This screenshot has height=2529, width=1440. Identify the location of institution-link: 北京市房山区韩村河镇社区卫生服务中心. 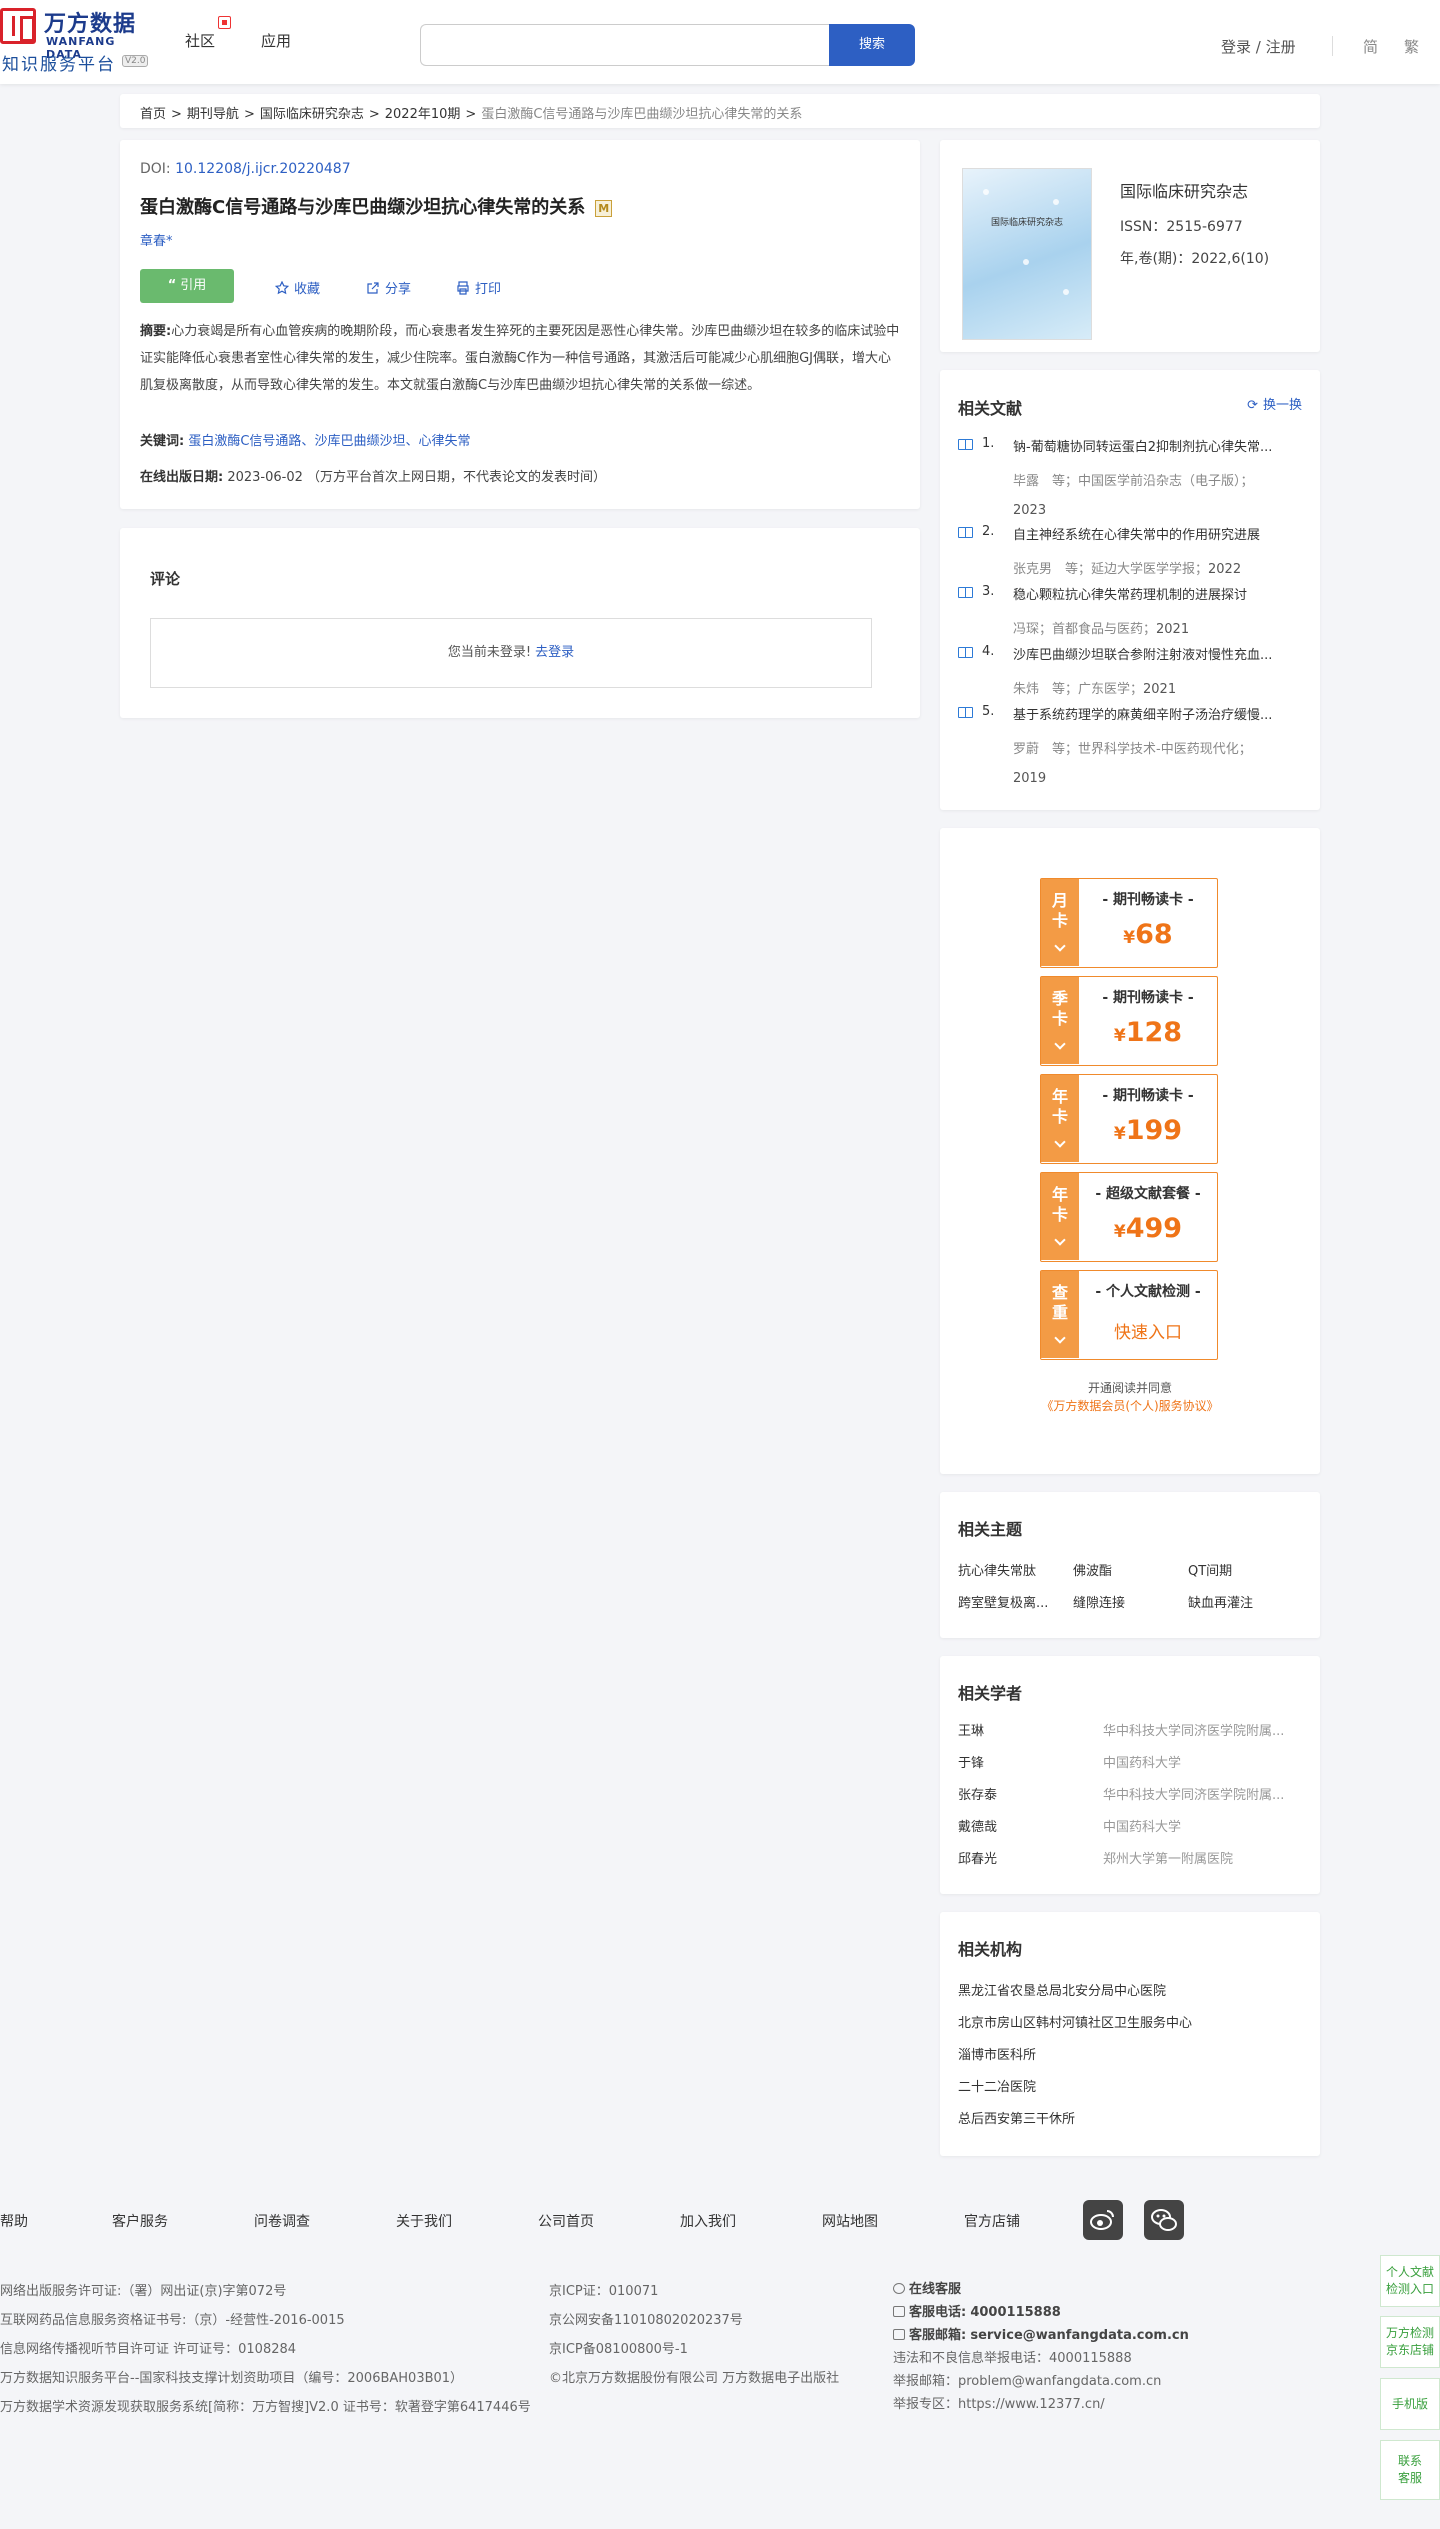
(1075, 2021).